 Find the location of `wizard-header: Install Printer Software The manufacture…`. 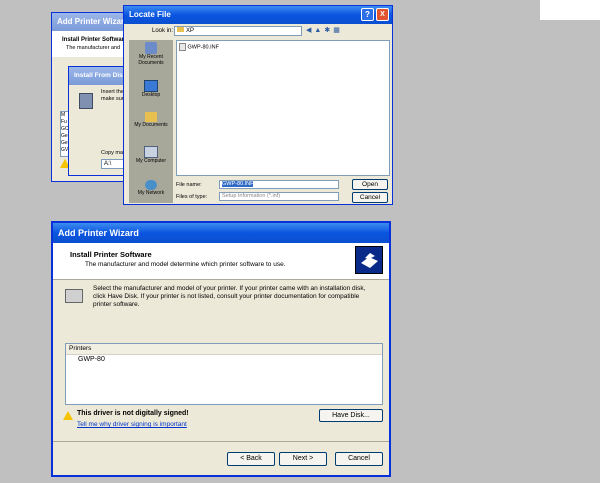

wizard-header: Install Printer Software The manufacture… is located at coordinates (221, 261).